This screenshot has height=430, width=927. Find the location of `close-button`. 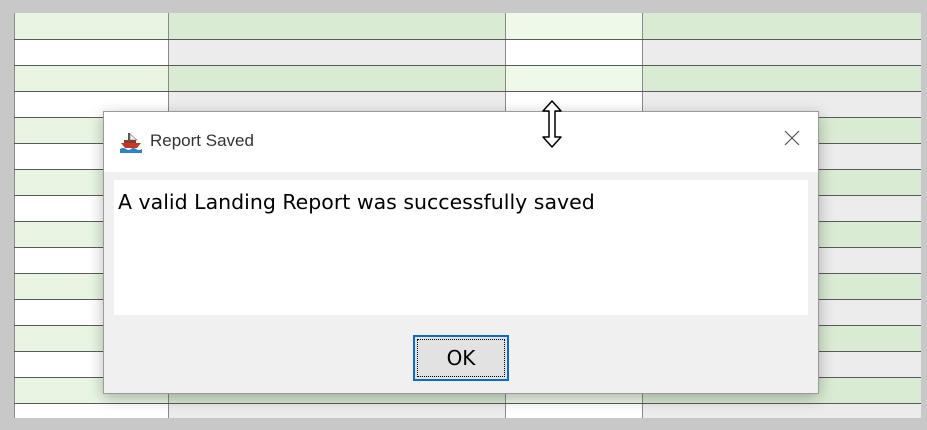

close-button is located at coordinates (792, 140).